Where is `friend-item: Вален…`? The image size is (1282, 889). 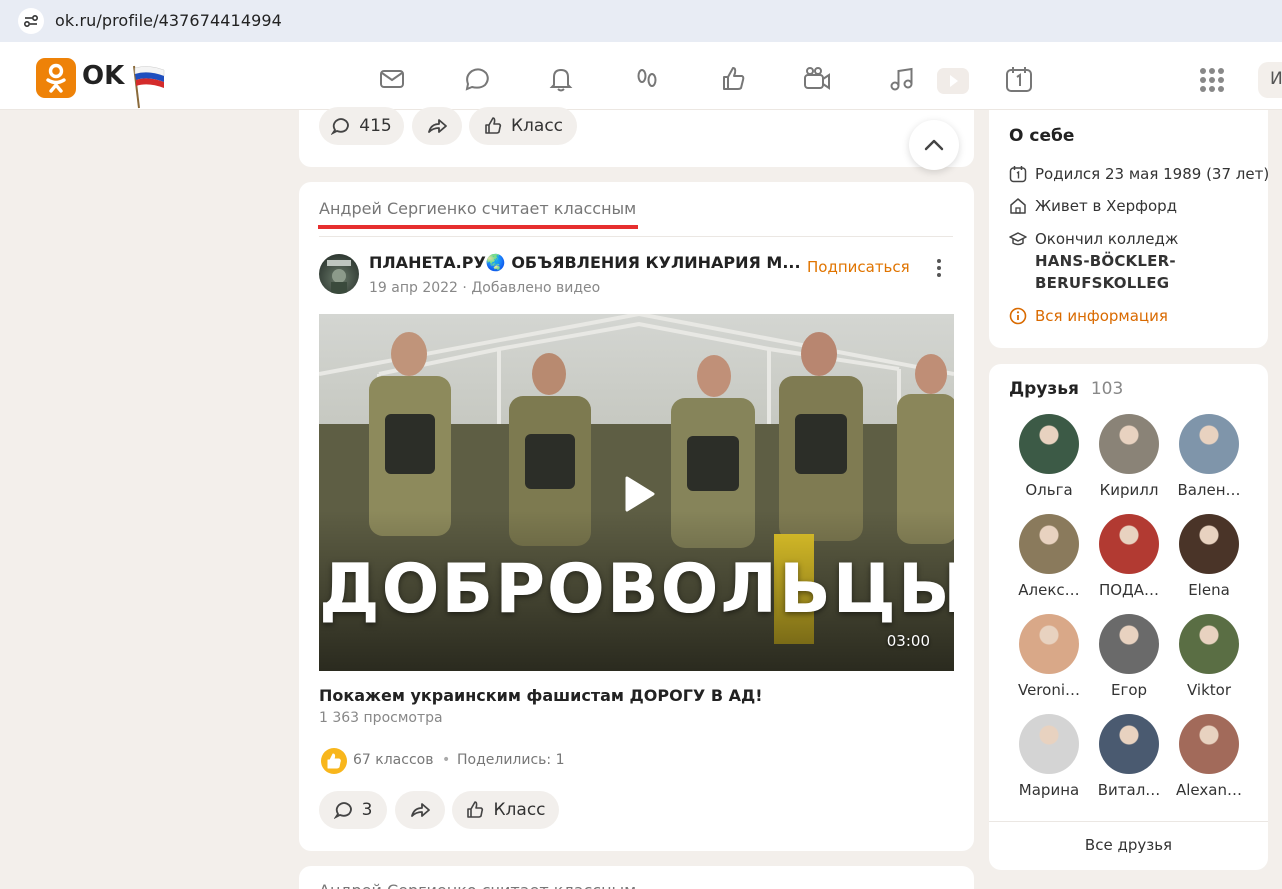
friend-item: Вален… is located at coordinates (1209, 456).